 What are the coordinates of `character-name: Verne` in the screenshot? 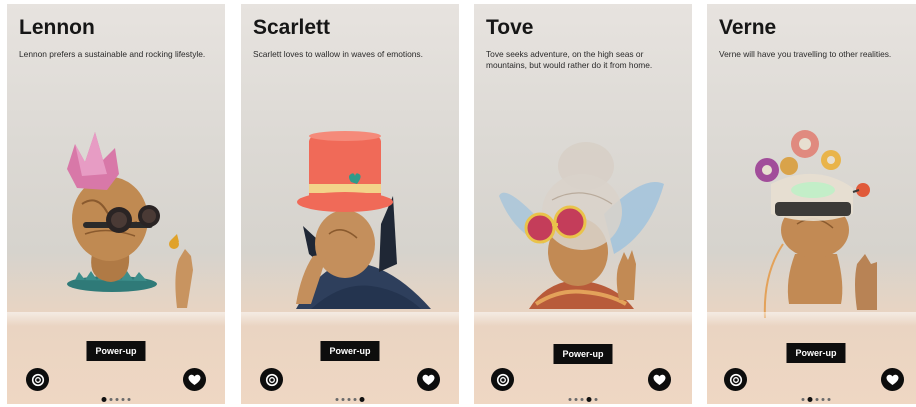 It's located at (748, 27).